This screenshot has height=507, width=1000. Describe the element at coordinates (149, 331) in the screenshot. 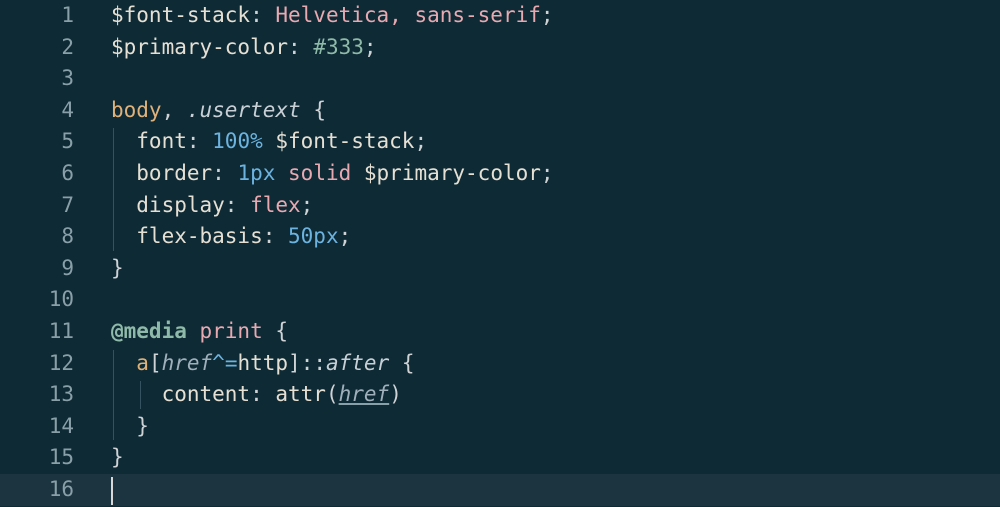

I see `code-token: @media` at that location.